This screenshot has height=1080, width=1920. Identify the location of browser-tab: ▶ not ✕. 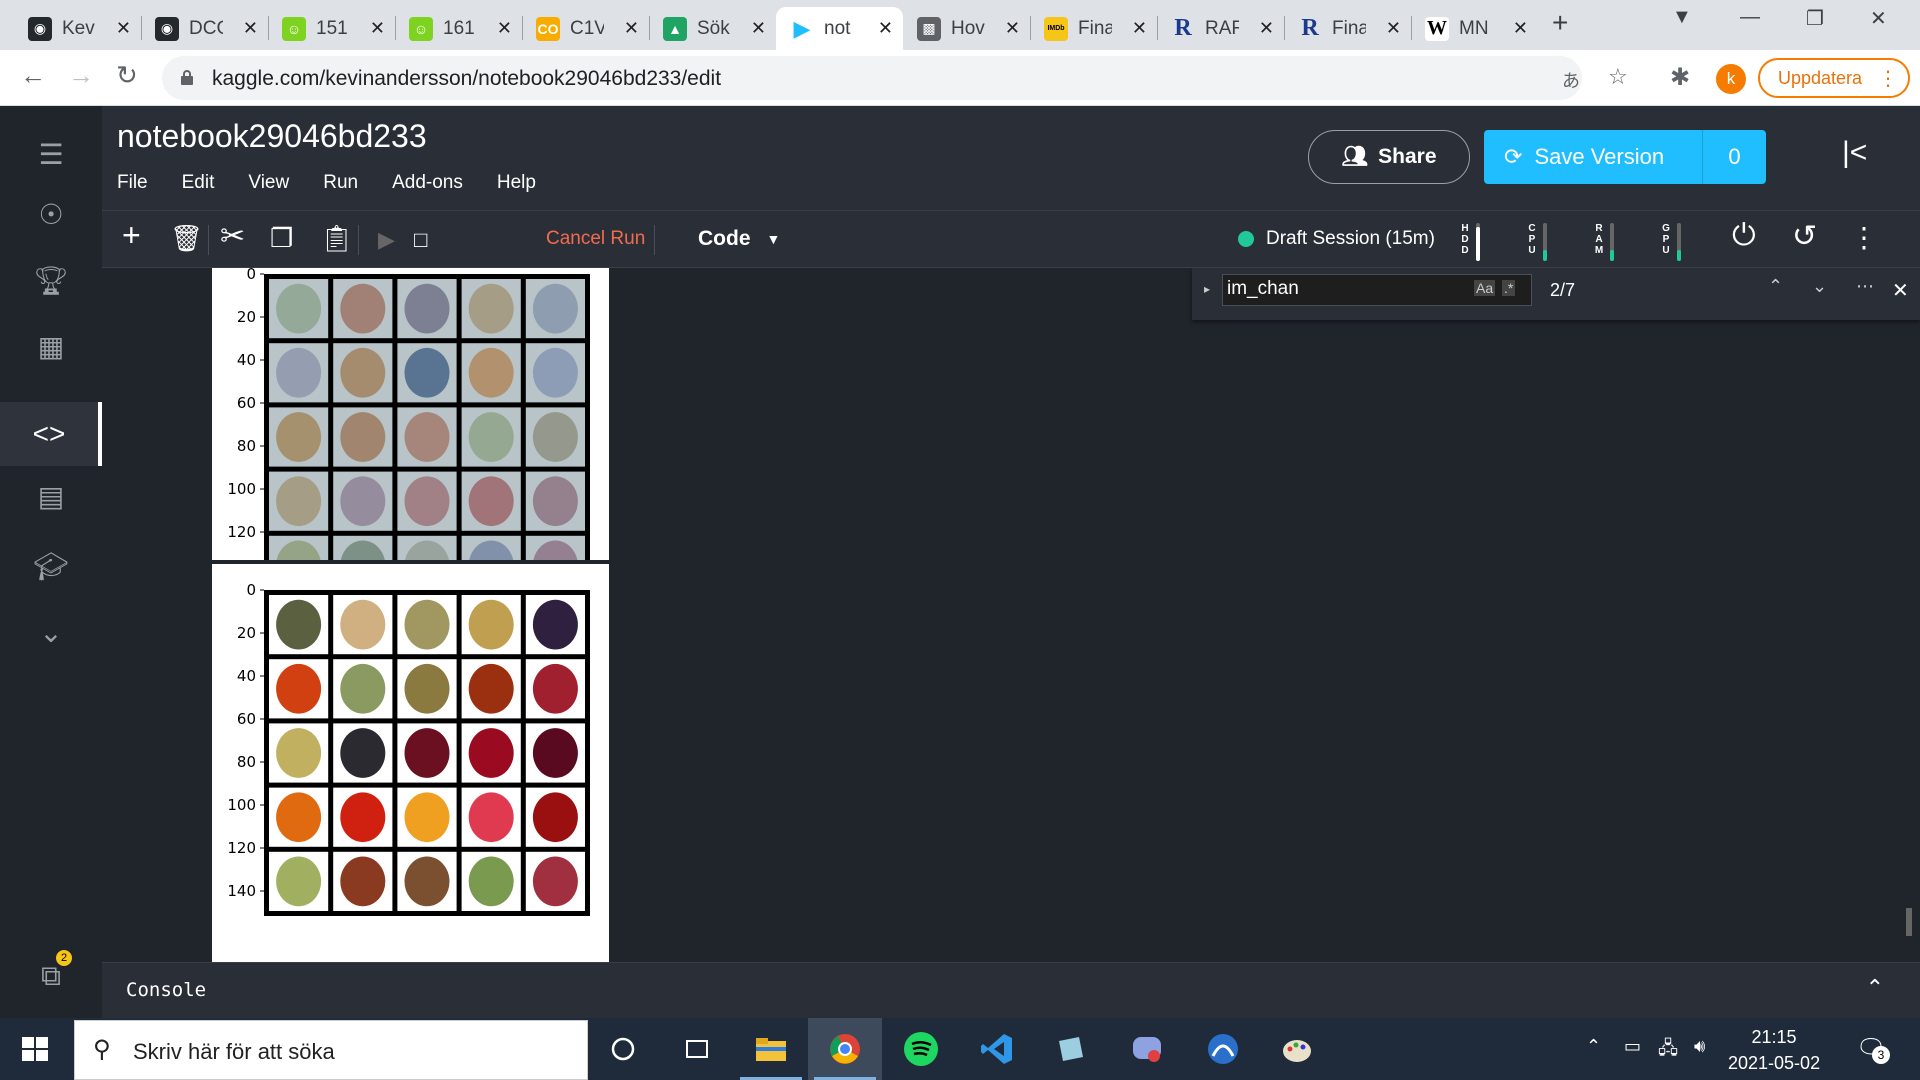
(839, 28).